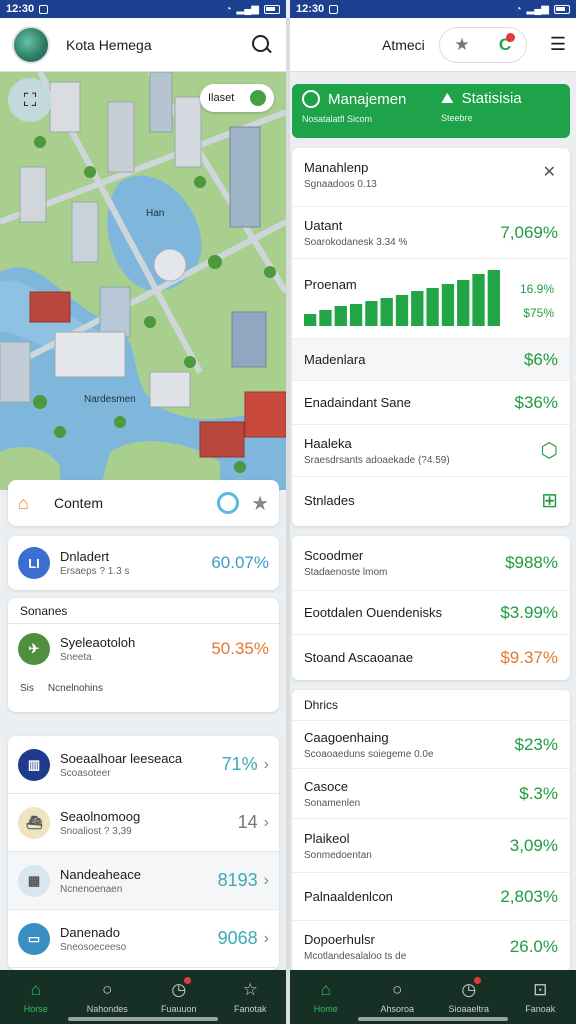 The image size is (576, 1024). What do you see at coordinates (540, 997) in the screenshot?
I see `nav-inbox: ⊡ Fanoak` at bounding box center [540, 997].